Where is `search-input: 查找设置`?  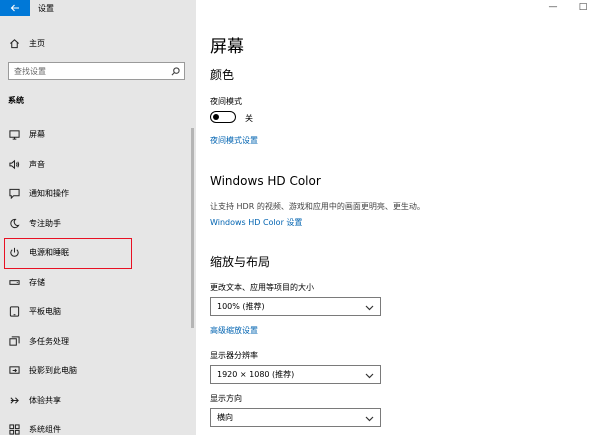
search-input: 查找设置 is located at coordinates (96, 71).